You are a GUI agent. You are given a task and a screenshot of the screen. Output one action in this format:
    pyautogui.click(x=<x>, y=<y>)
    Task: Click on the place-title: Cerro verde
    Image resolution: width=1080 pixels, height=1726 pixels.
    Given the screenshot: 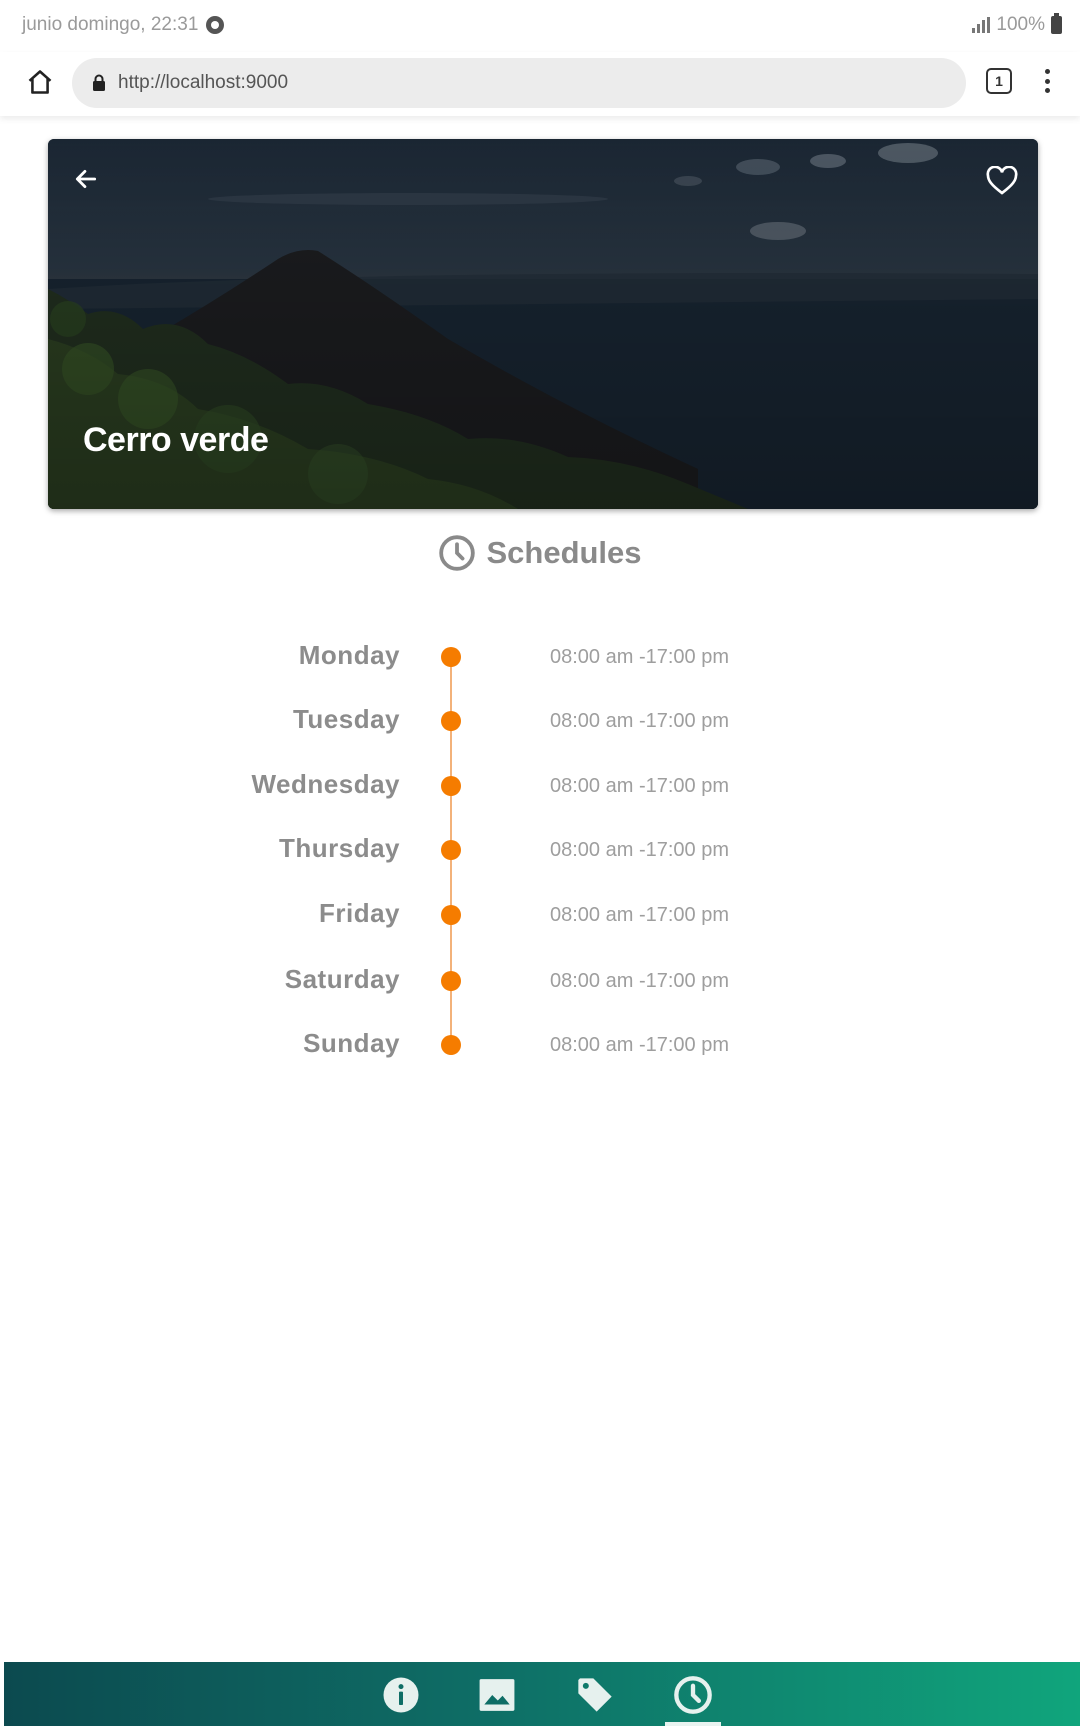 What is the action you would take?
    pyautogui.click(x=176, y=440)
    